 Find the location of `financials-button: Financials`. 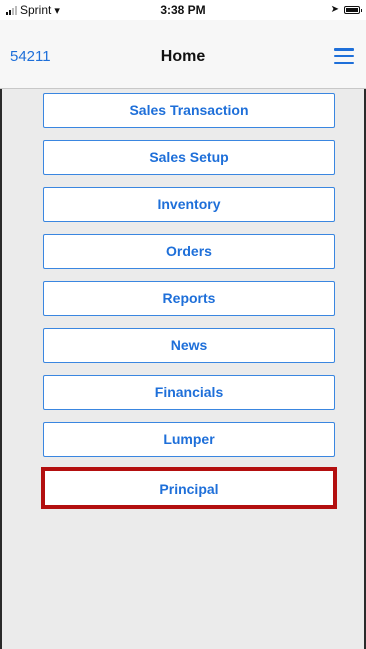

financials-button: Financials is located at coordinates (189, 392).